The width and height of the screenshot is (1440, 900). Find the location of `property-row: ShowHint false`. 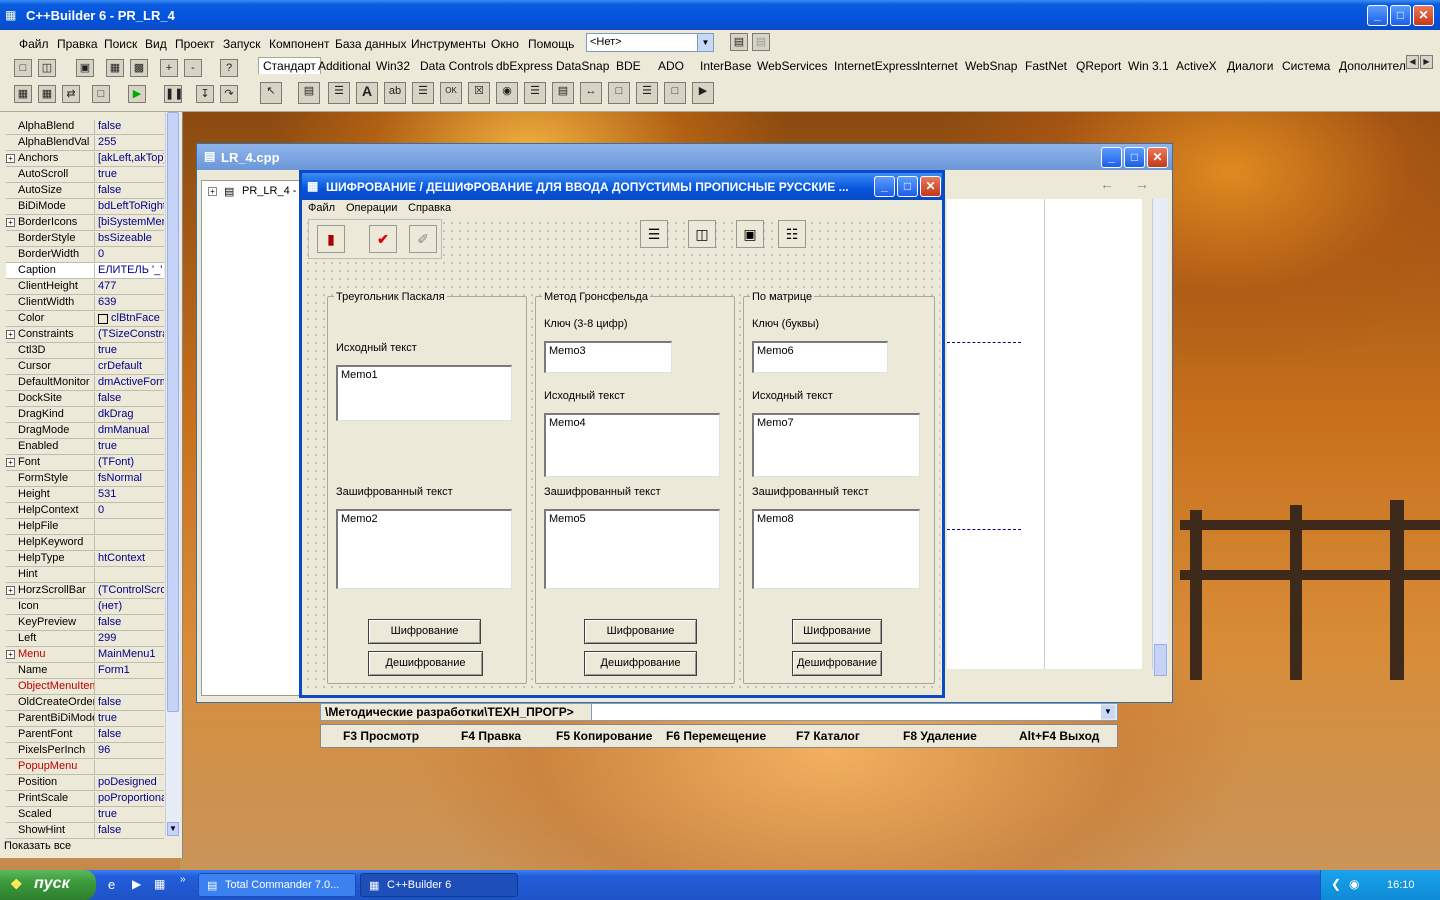

property-row: ShowHint false is located at coordinates (85, 831).